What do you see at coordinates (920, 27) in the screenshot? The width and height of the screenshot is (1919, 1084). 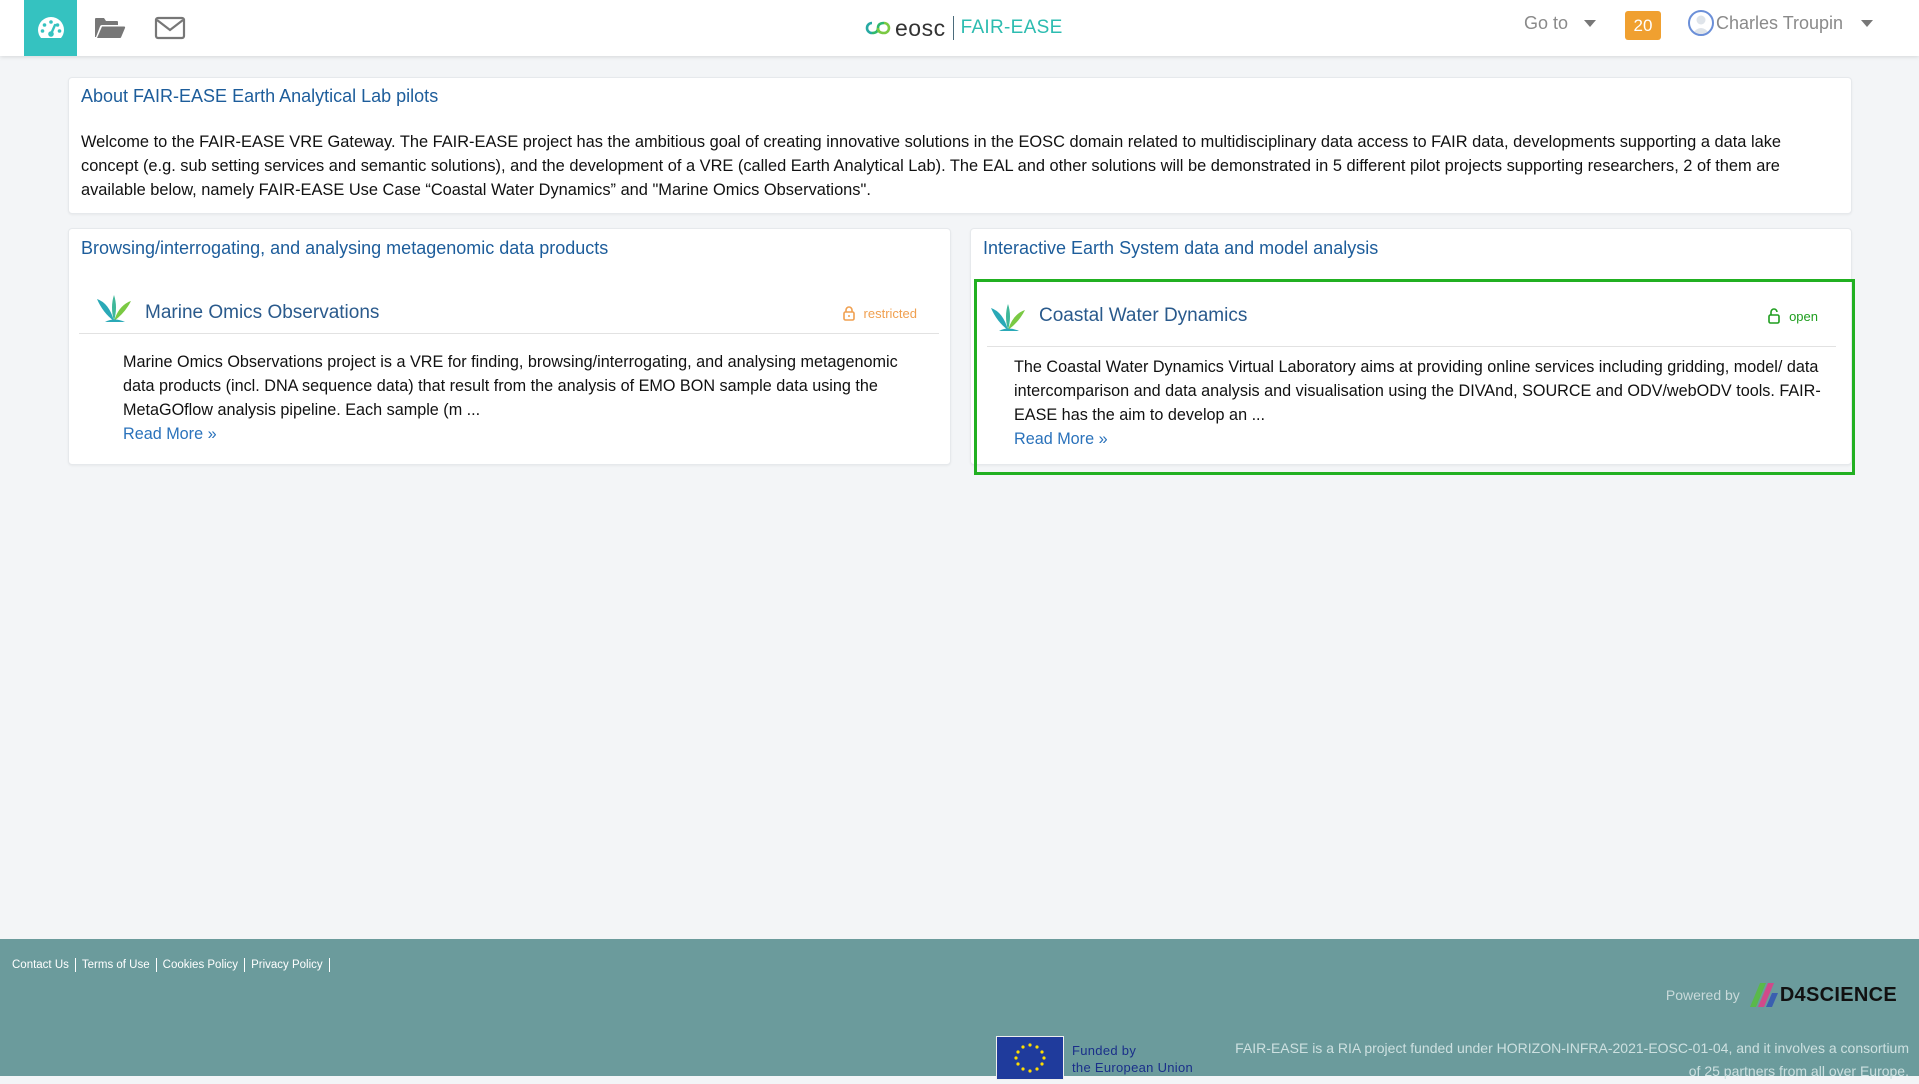 I see `brand-eosc-text: eosc` at bounding box center [920, 27].